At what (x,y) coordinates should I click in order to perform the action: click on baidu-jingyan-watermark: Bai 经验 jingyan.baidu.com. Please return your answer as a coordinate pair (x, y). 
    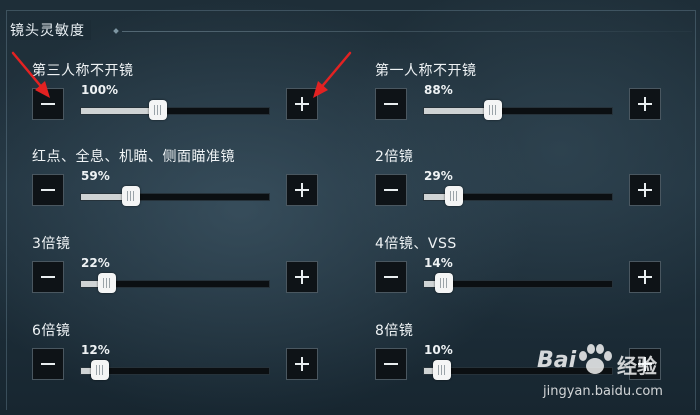
    Looking at the image, I should click on (617, 376).